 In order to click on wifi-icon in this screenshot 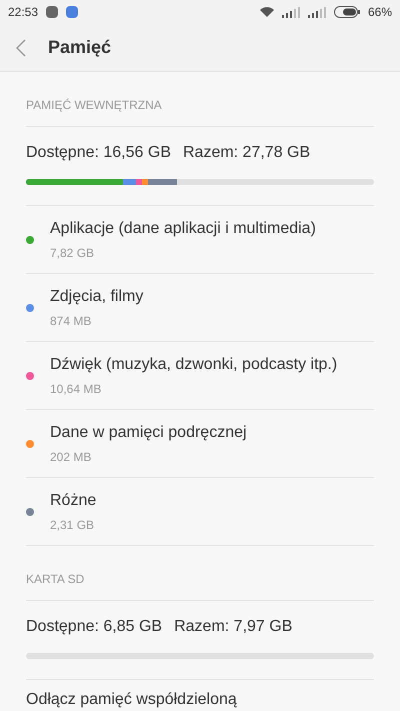, I will do `click(267, 12)`.